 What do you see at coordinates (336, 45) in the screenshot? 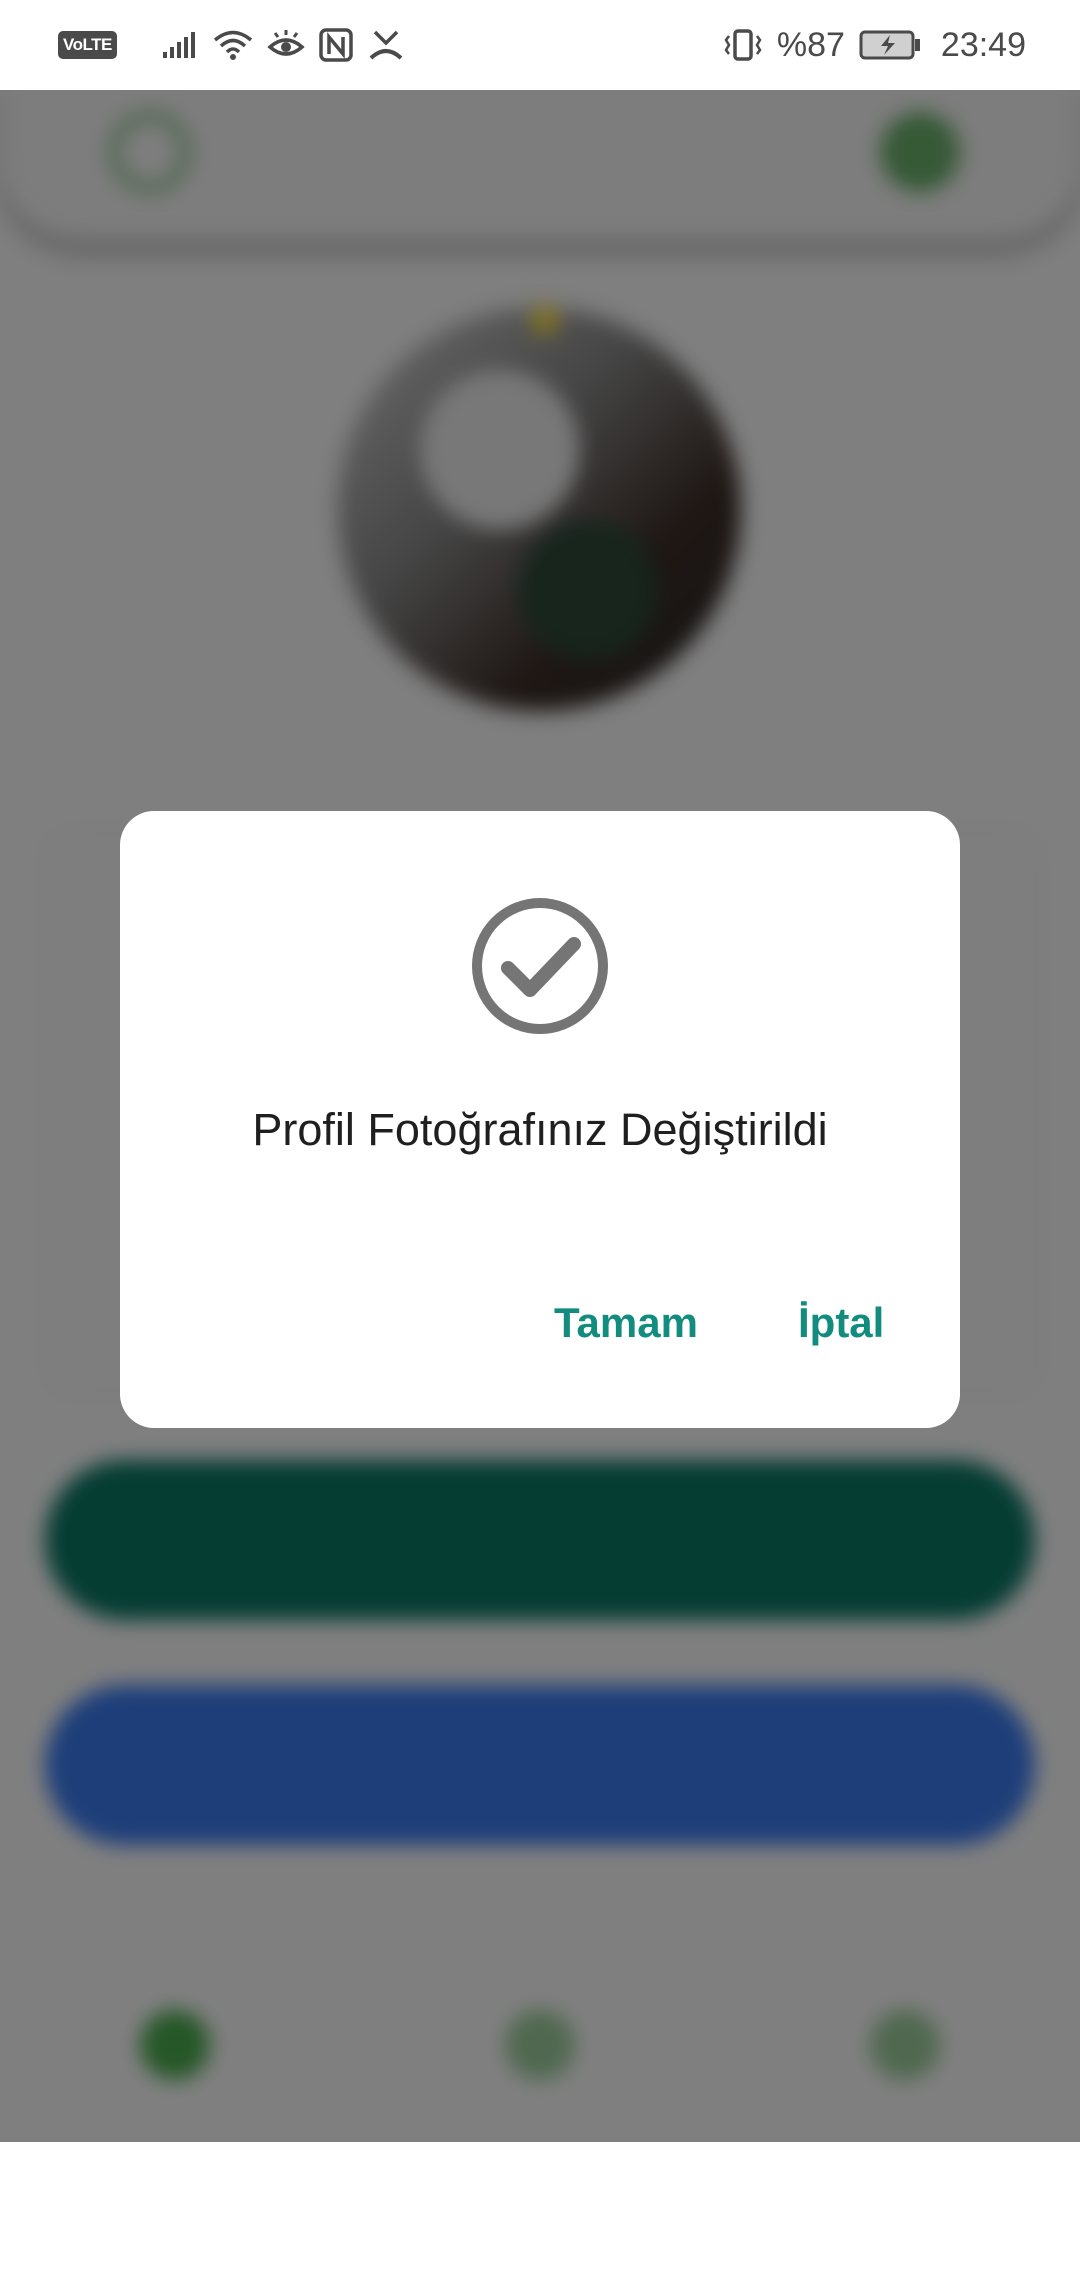
I see `nfc-icon` at bounding box center [336, 45].